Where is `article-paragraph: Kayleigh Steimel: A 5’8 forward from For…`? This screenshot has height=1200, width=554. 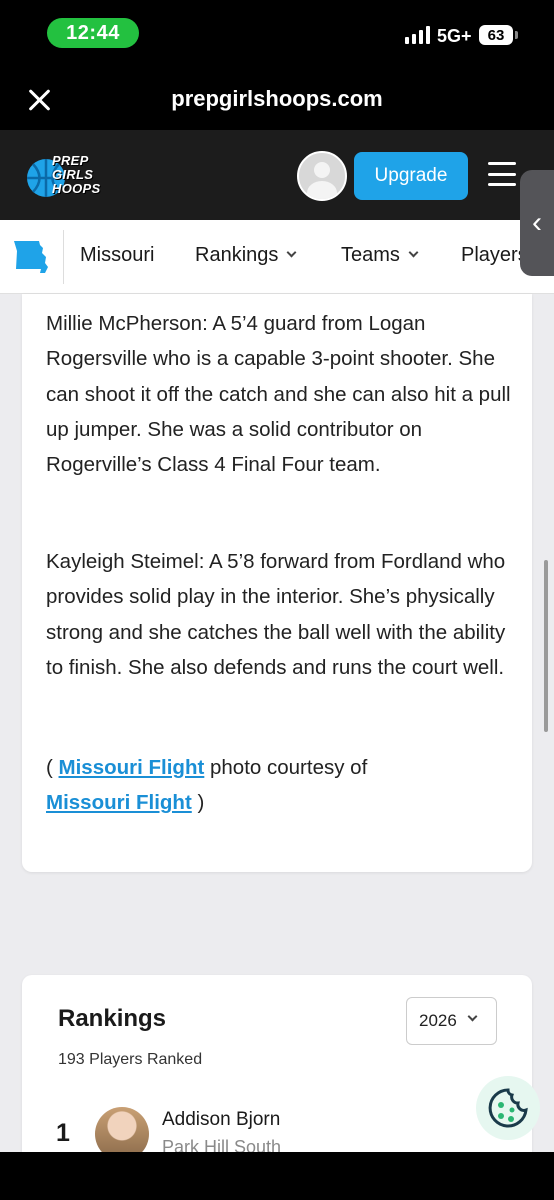
article-paragraph: Kayleigh Steimel: A 5’8 forward from For… is located at coordinates (276, 614).